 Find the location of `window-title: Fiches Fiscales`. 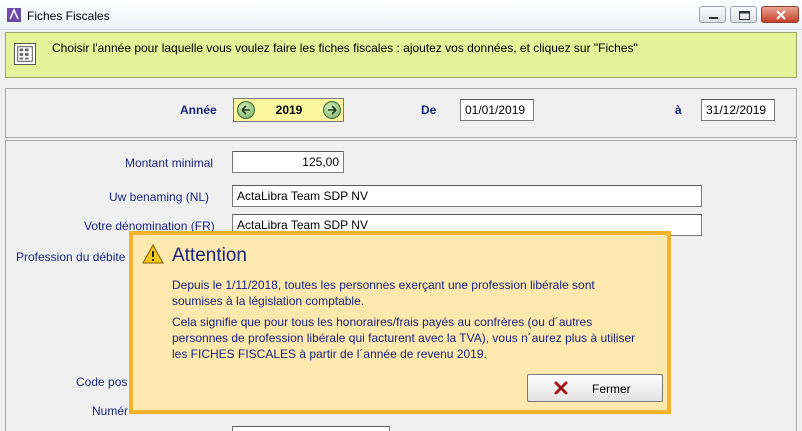

window-title: Fiches Fiscales is located at coordinates (68, 16).